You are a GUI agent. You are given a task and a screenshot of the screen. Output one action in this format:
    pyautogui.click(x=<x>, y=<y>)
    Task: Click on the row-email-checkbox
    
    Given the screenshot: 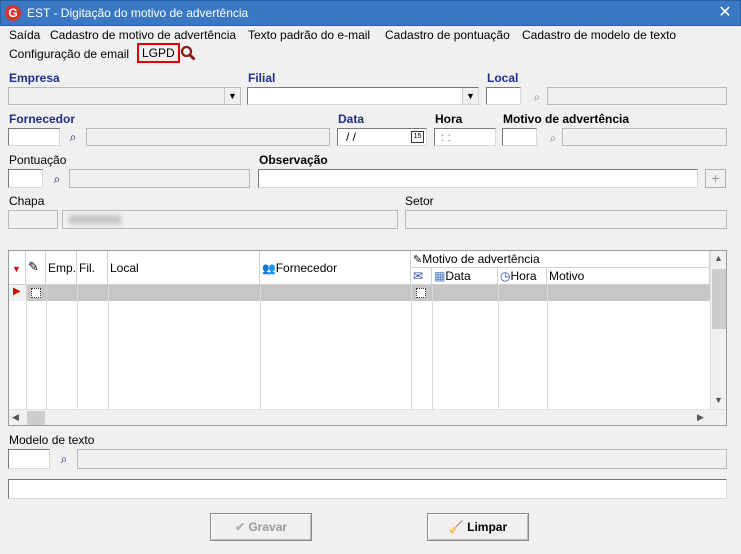 What is the action you would take?
    pyautogui.click(x=421, y=293)
    